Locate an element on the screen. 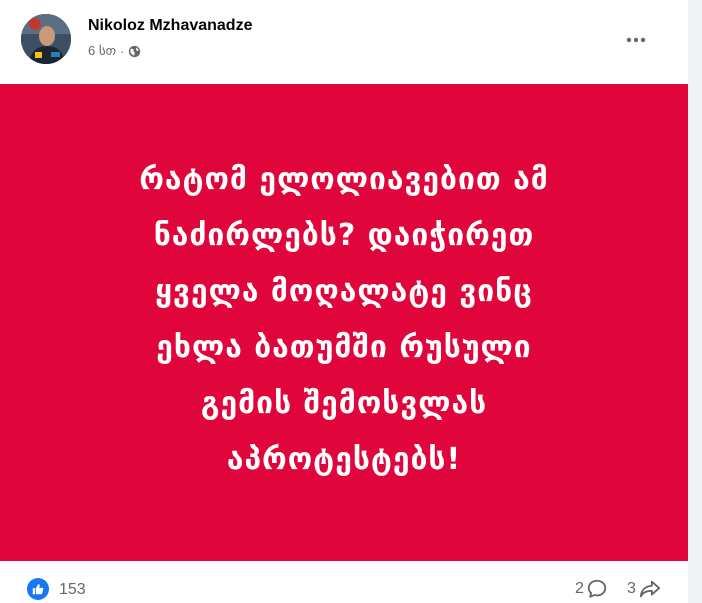  globe-icon is located at coordinates (134, 51).